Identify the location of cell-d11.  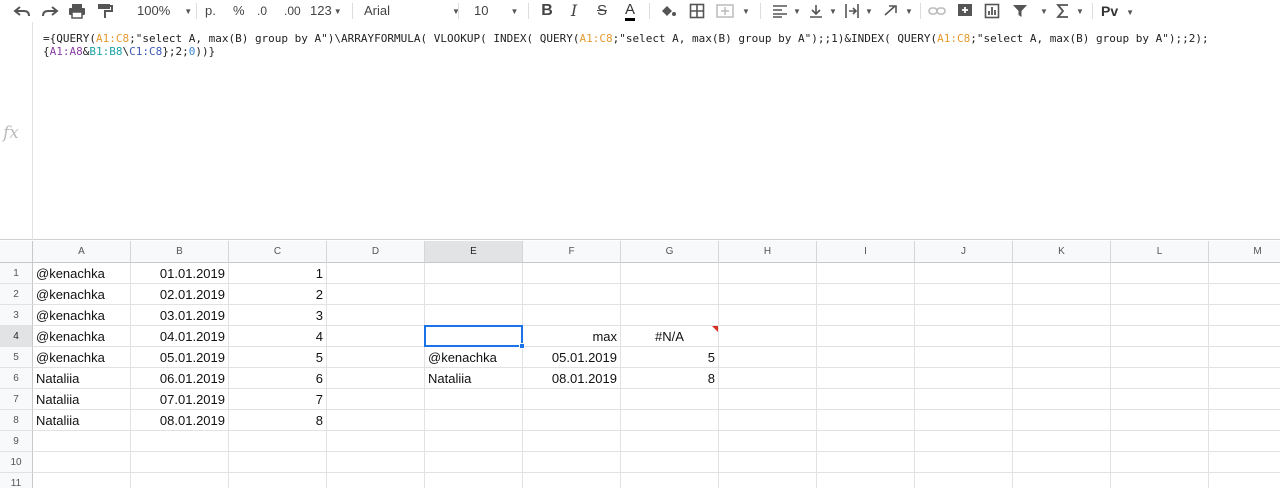
(376, 480).